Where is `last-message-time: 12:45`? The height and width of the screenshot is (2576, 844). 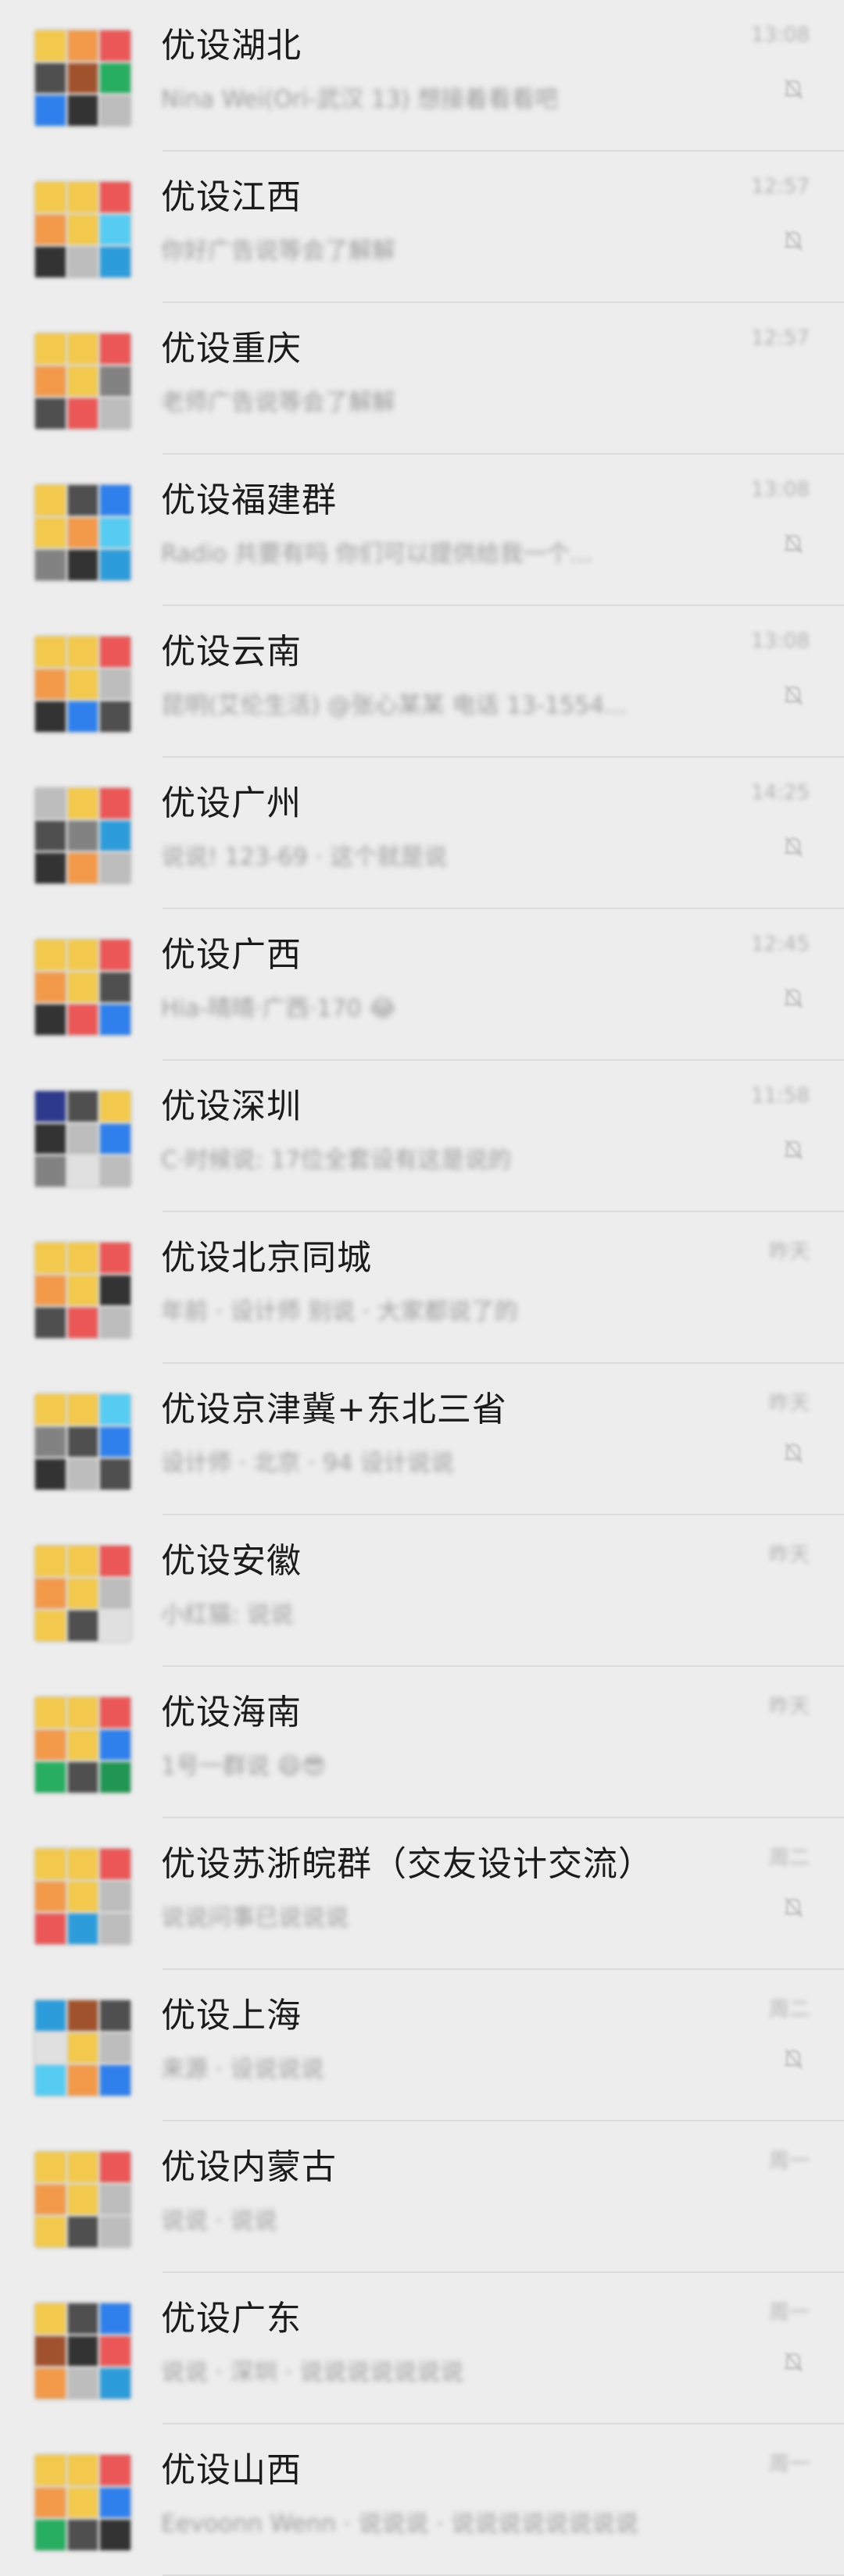
last-message-time: 12:45 is located at coordinates (780, 945).